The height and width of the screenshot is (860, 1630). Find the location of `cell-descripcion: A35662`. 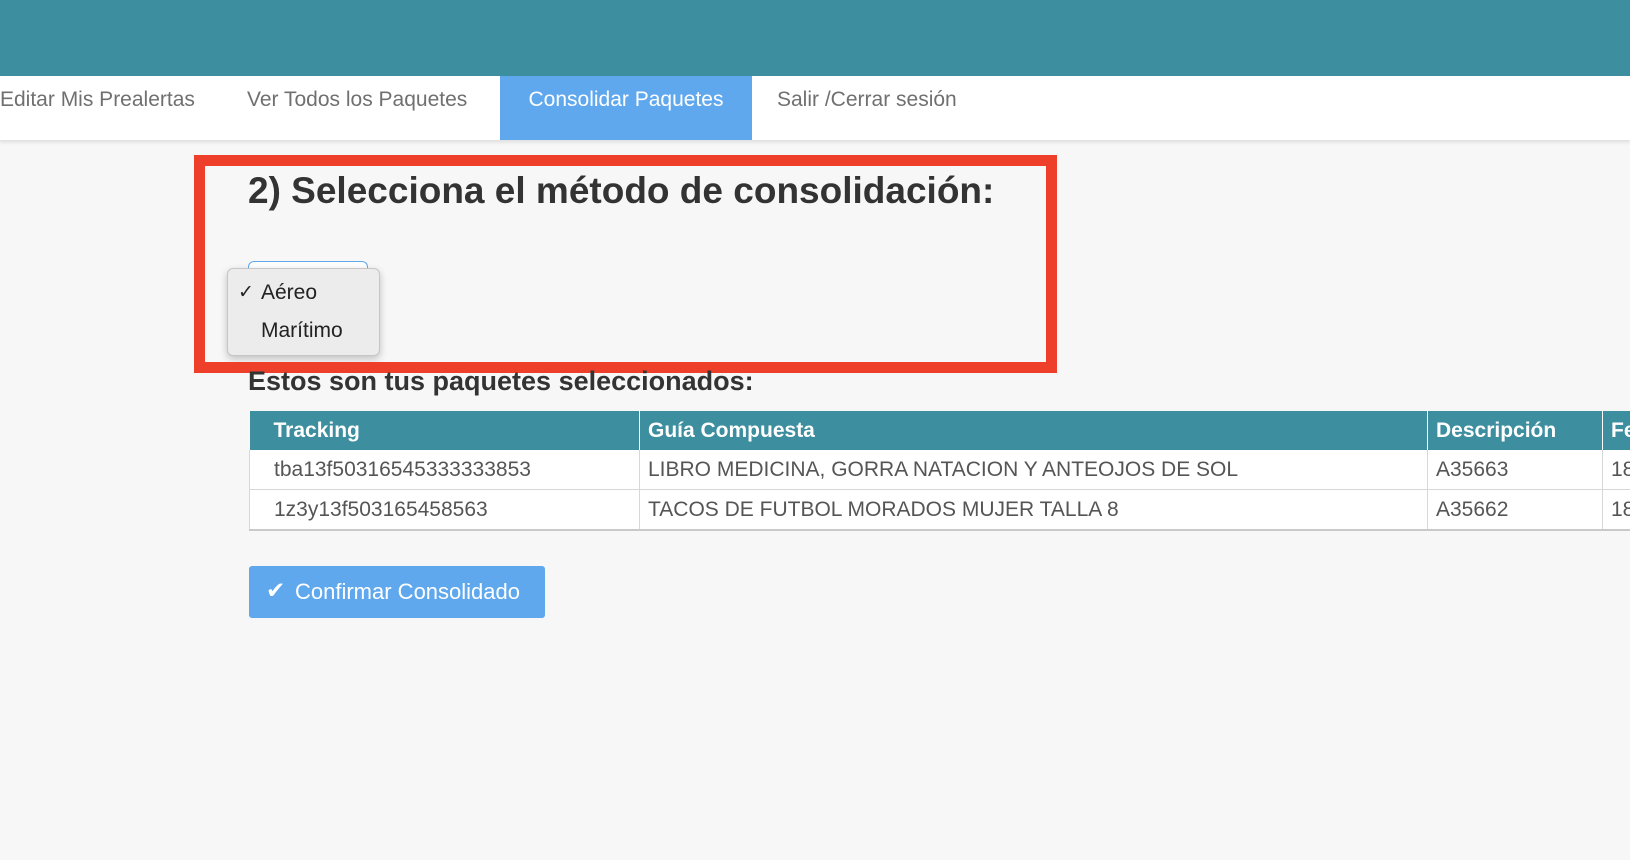

cell-descripcion: A35662 is located at coordinates (1515, 510).